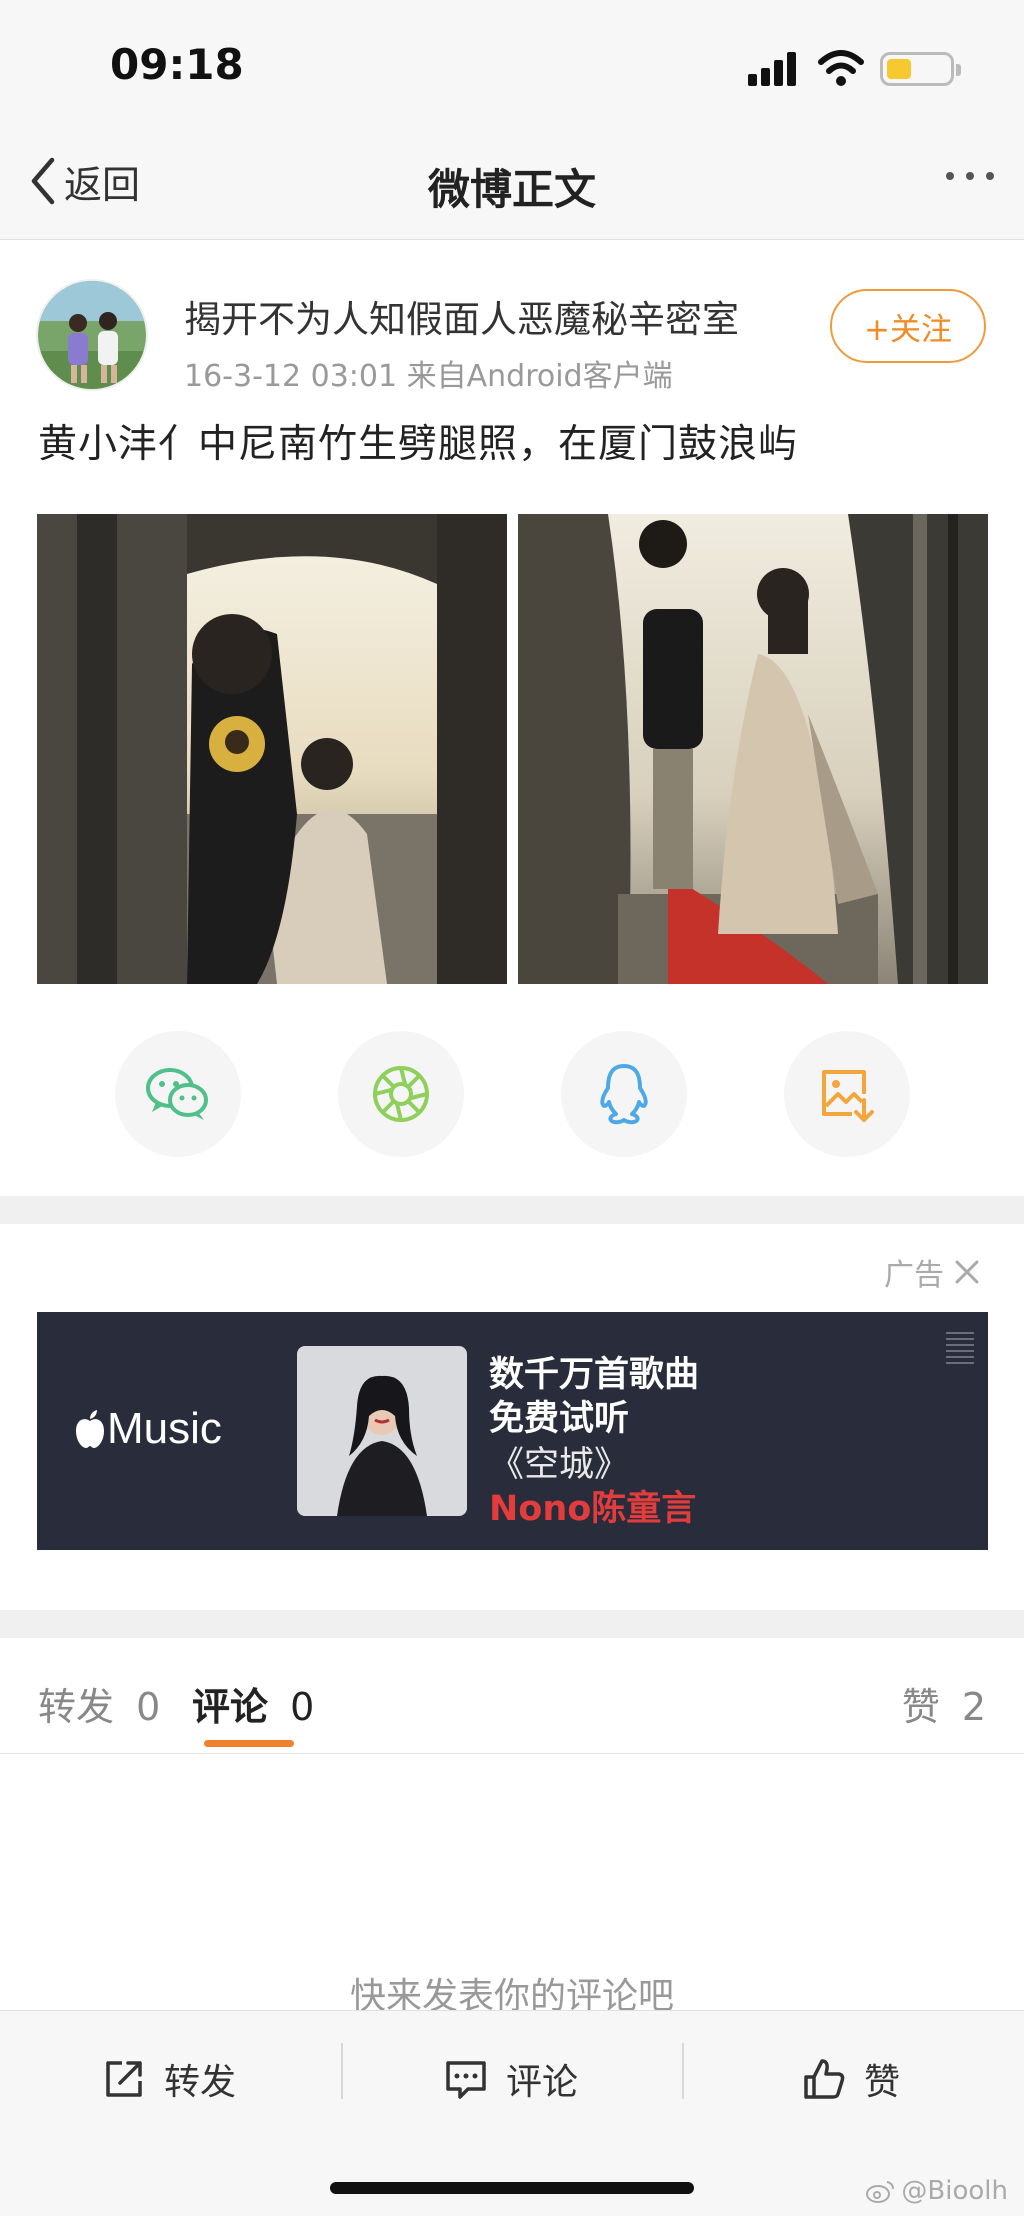 This screenshot has width=1024, height=2216. I want to click on ad-label-text: 广告, so click(914, 1275).